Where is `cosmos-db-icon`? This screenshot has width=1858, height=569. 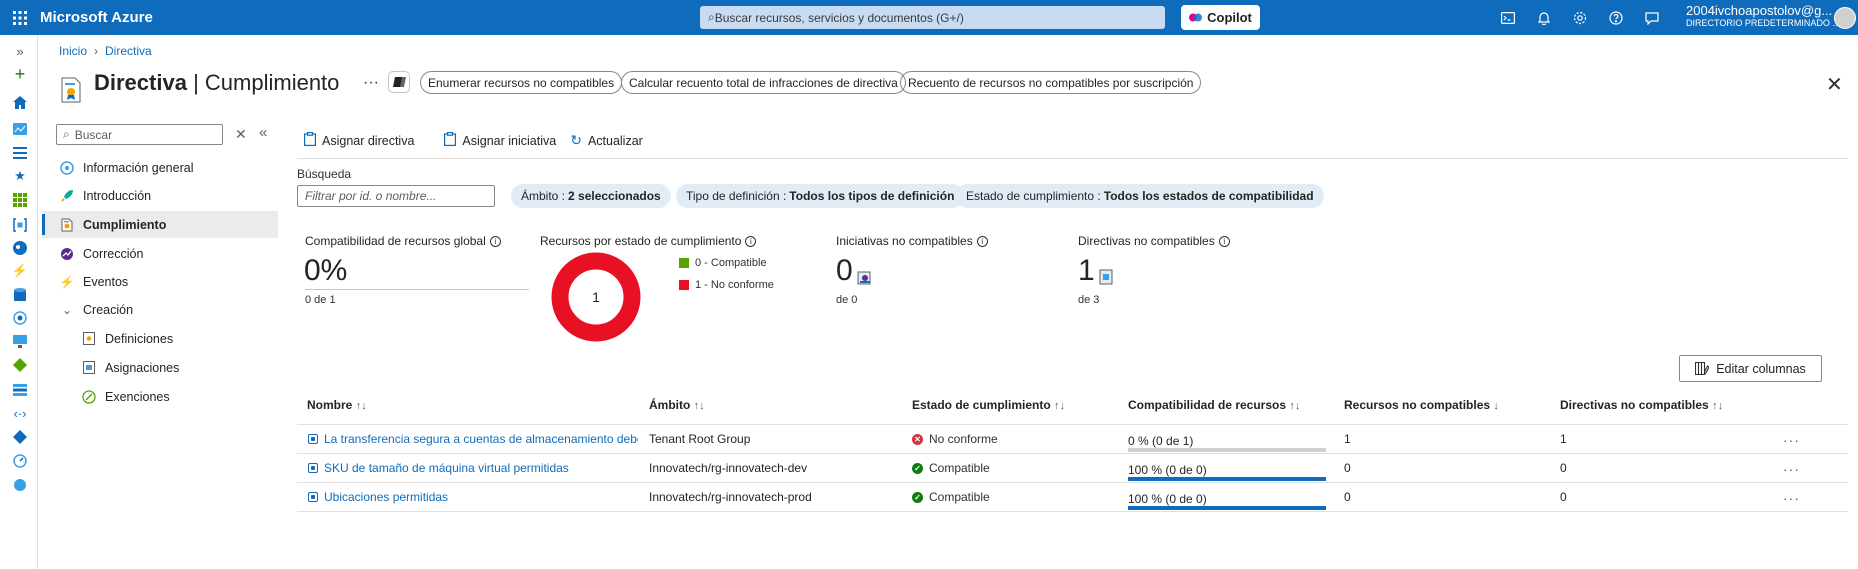 cosmos-db-icon is located at coordinates (20, 318).